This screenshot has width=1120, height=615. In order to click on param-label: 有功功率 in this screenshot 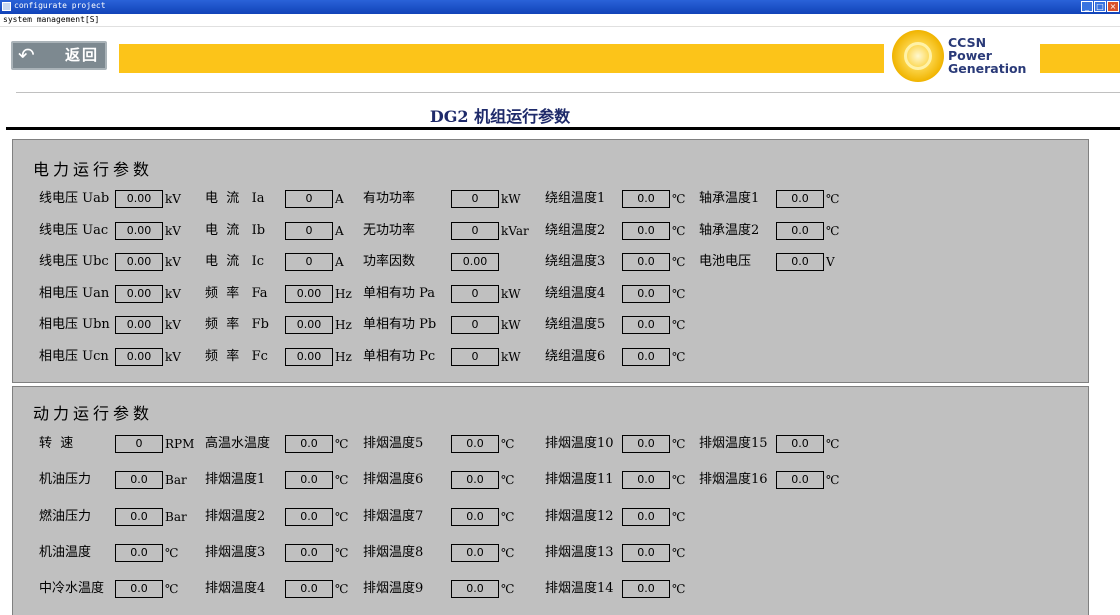, I will do `click(389, 198)`.